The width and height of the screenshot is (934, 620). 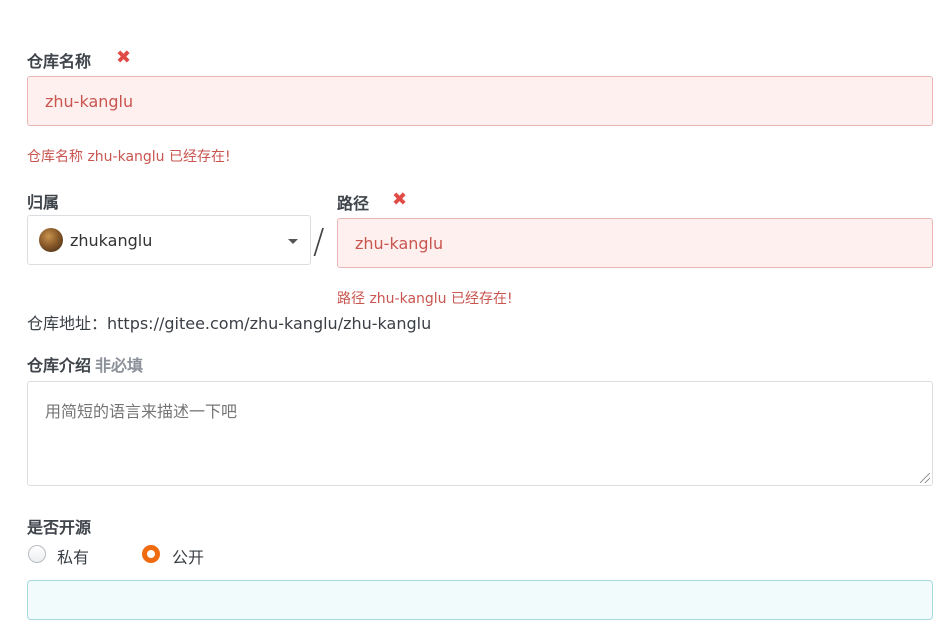 What do you see at coordinates (635, 243) in the screenshot?
I see `path-input` at bounding box center [635, 243].